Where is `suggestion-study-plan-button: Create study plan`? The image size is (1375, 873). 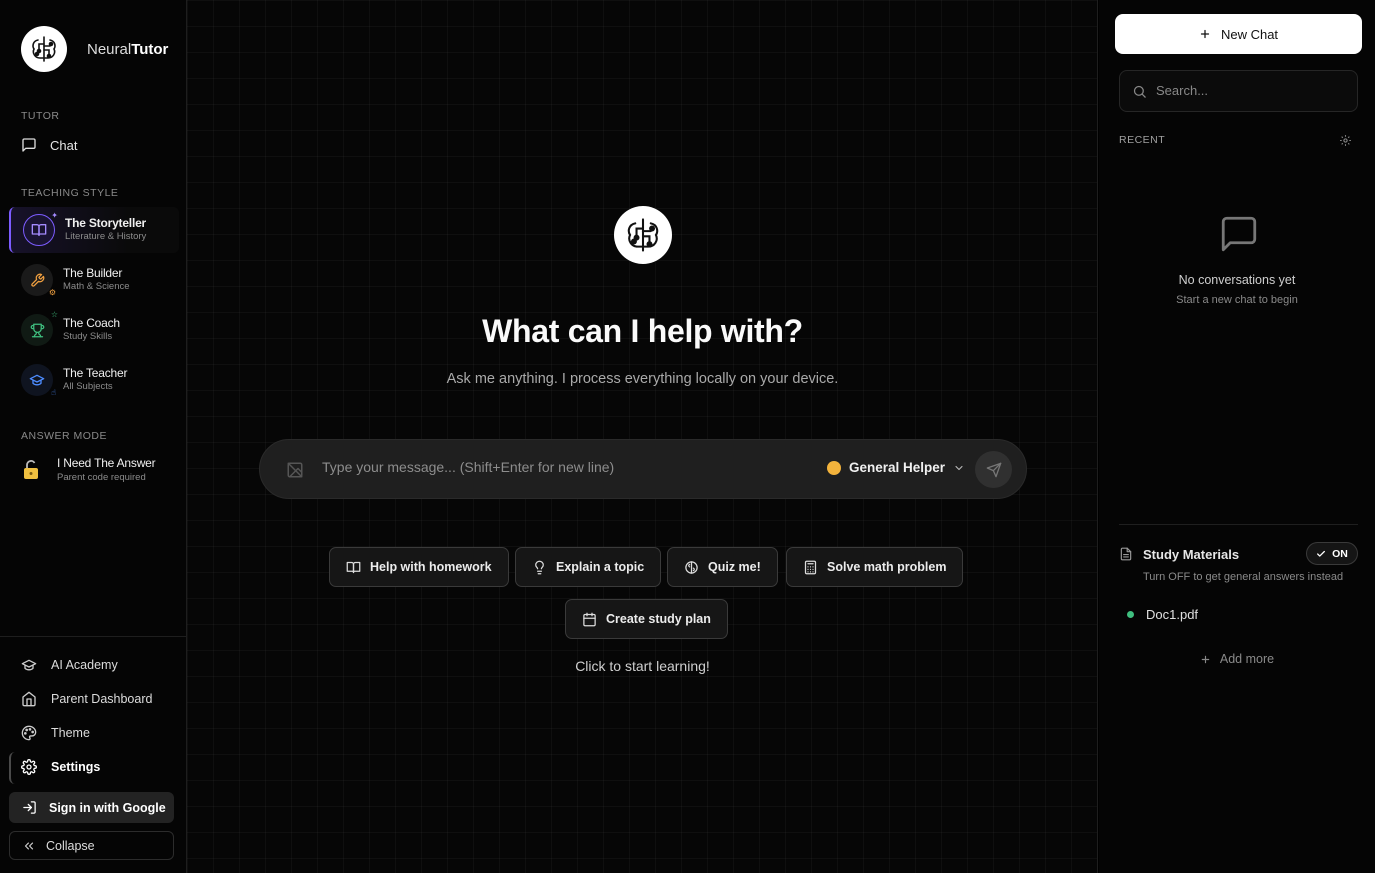 suggestion-study-plan-button: Create study plan is located at coordinates (646, 619).